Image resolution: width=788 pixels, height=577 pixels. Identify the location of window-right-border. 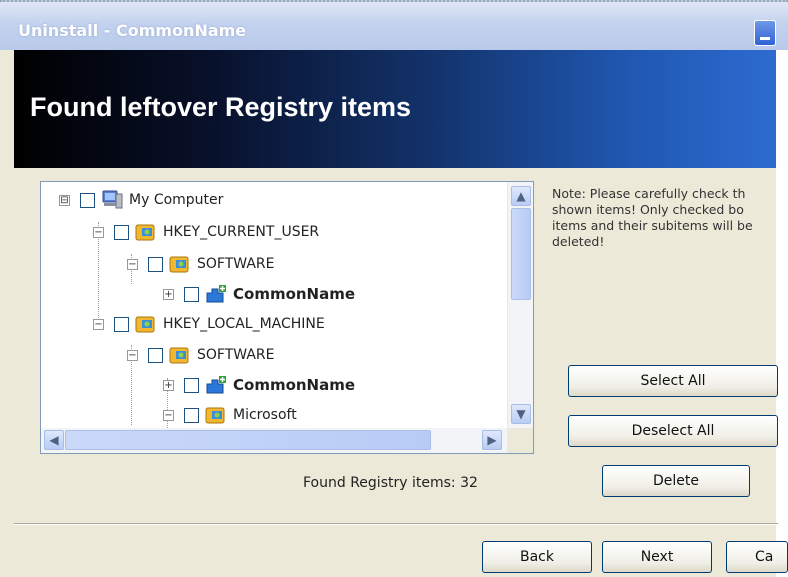
(782, 313).